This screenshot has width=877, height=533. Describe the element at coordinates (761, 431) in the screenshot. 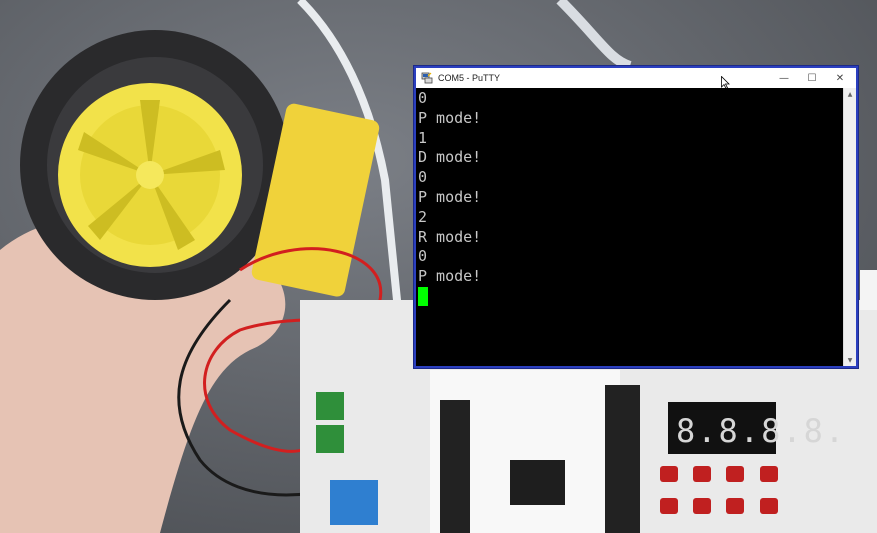

I see `display-digits: 8.8.8.8.` at that location.